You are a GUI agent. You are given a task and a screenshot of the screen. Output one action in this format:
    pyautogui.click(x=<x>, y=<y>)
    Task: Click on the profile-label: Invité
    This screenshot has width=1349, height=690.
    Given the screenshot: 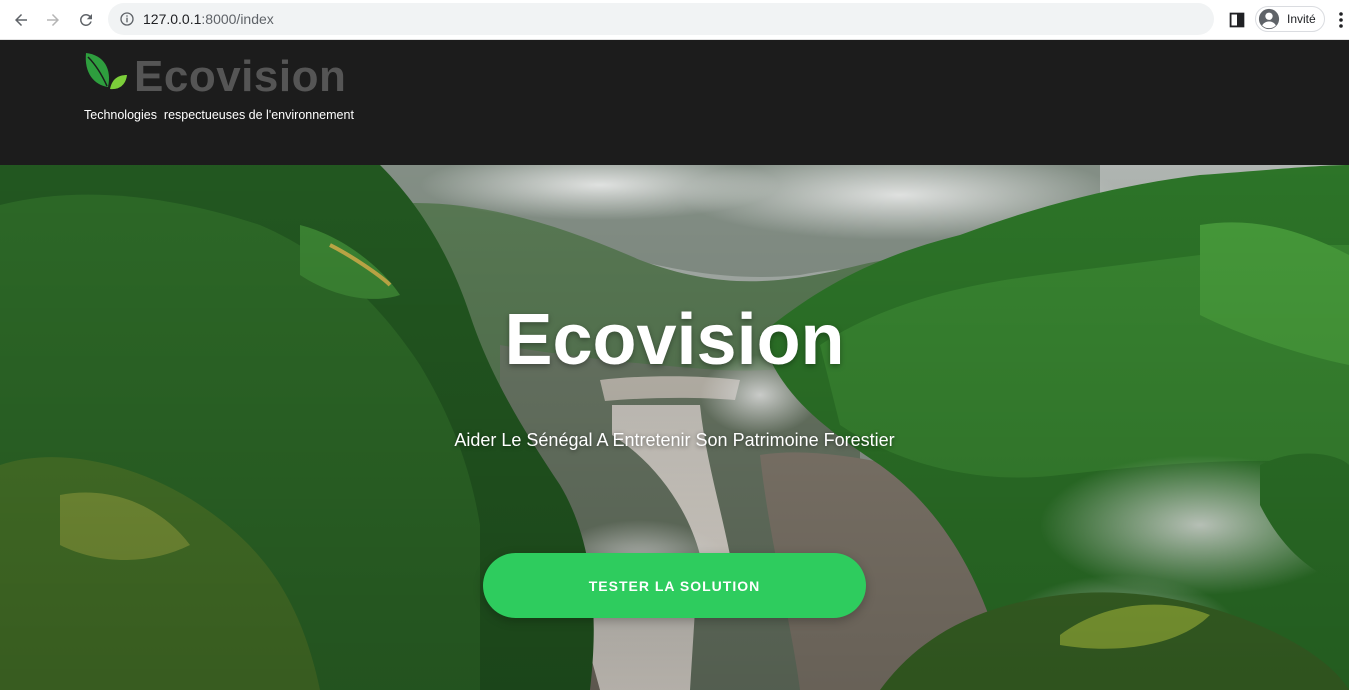 What is the action you would take?
    pyautogui.click(x=1301, y=19)
    